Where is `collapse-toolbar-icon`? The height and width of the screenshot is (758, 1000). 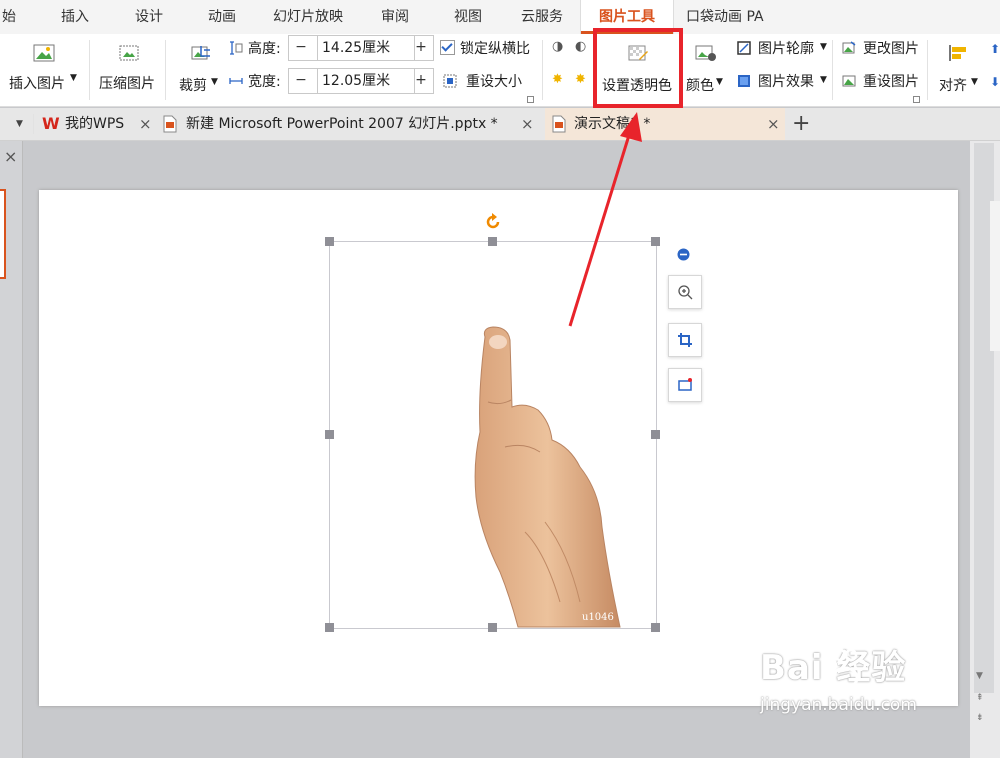
collapse-toolbar-icon is located at coordinates (683, 254).